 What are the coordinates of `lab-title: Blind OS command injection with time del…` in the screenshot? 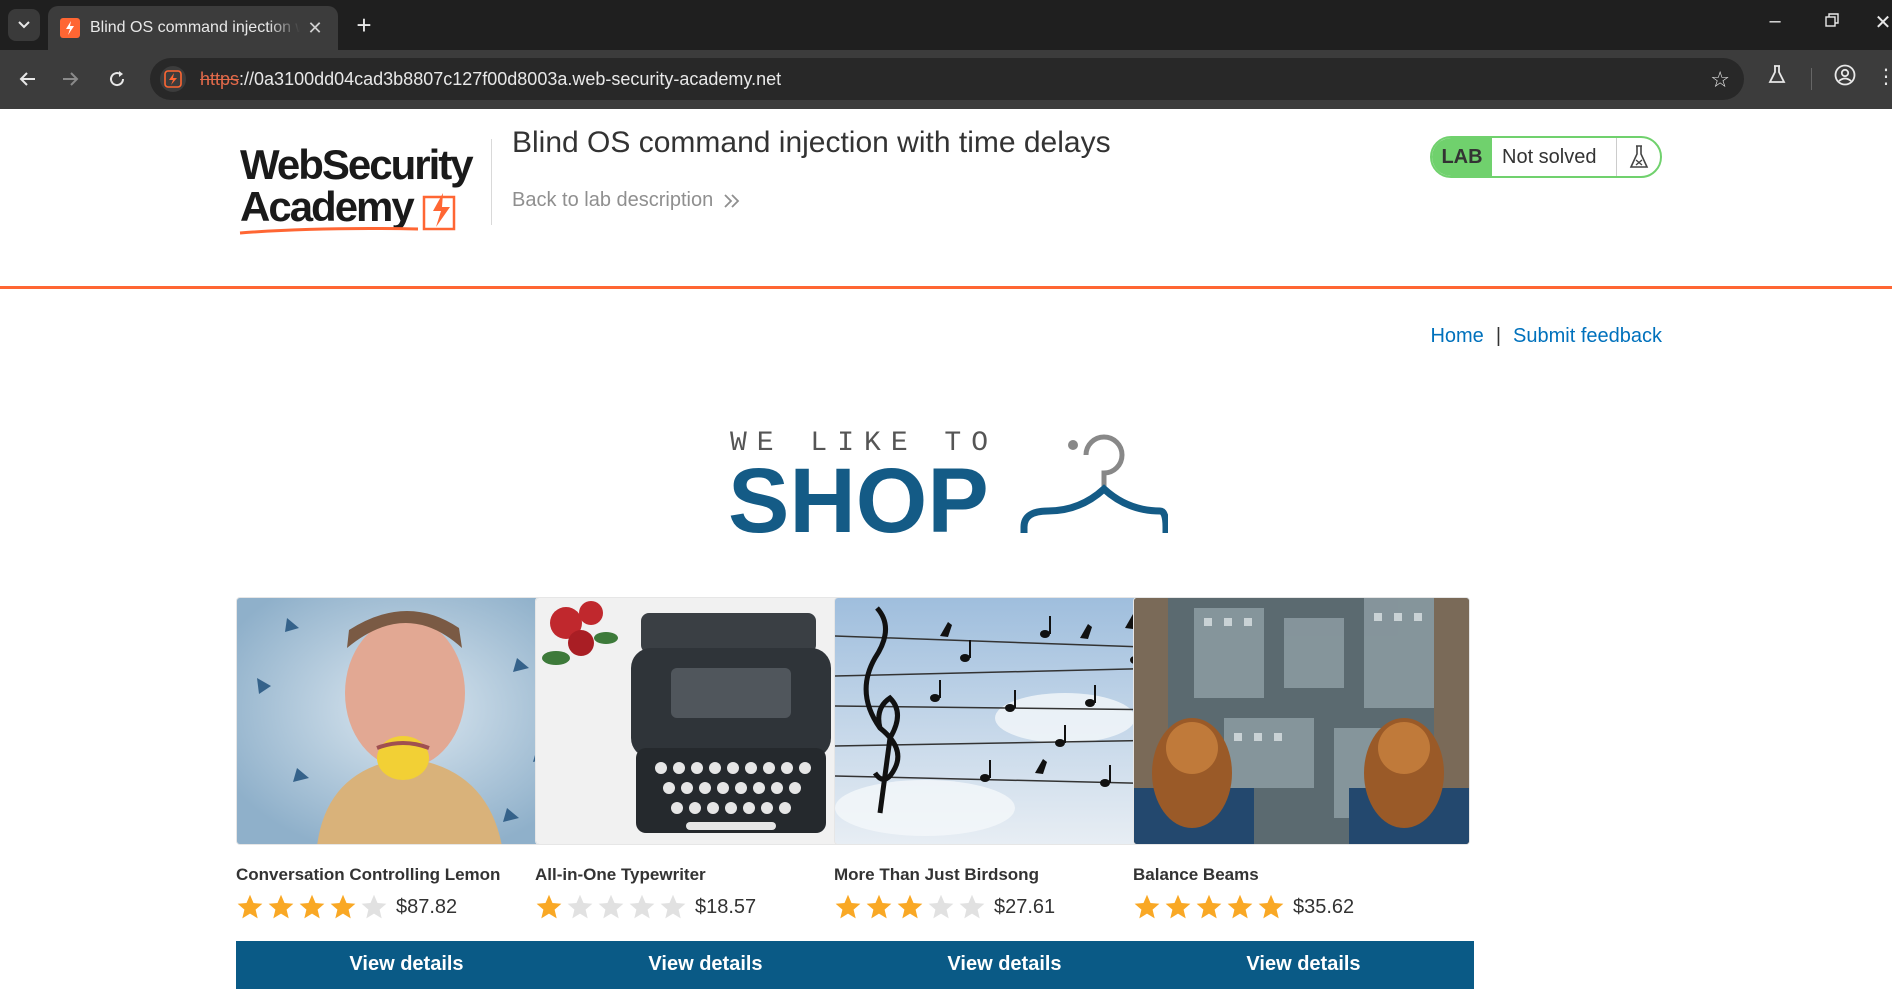 It's located at (811, 142).